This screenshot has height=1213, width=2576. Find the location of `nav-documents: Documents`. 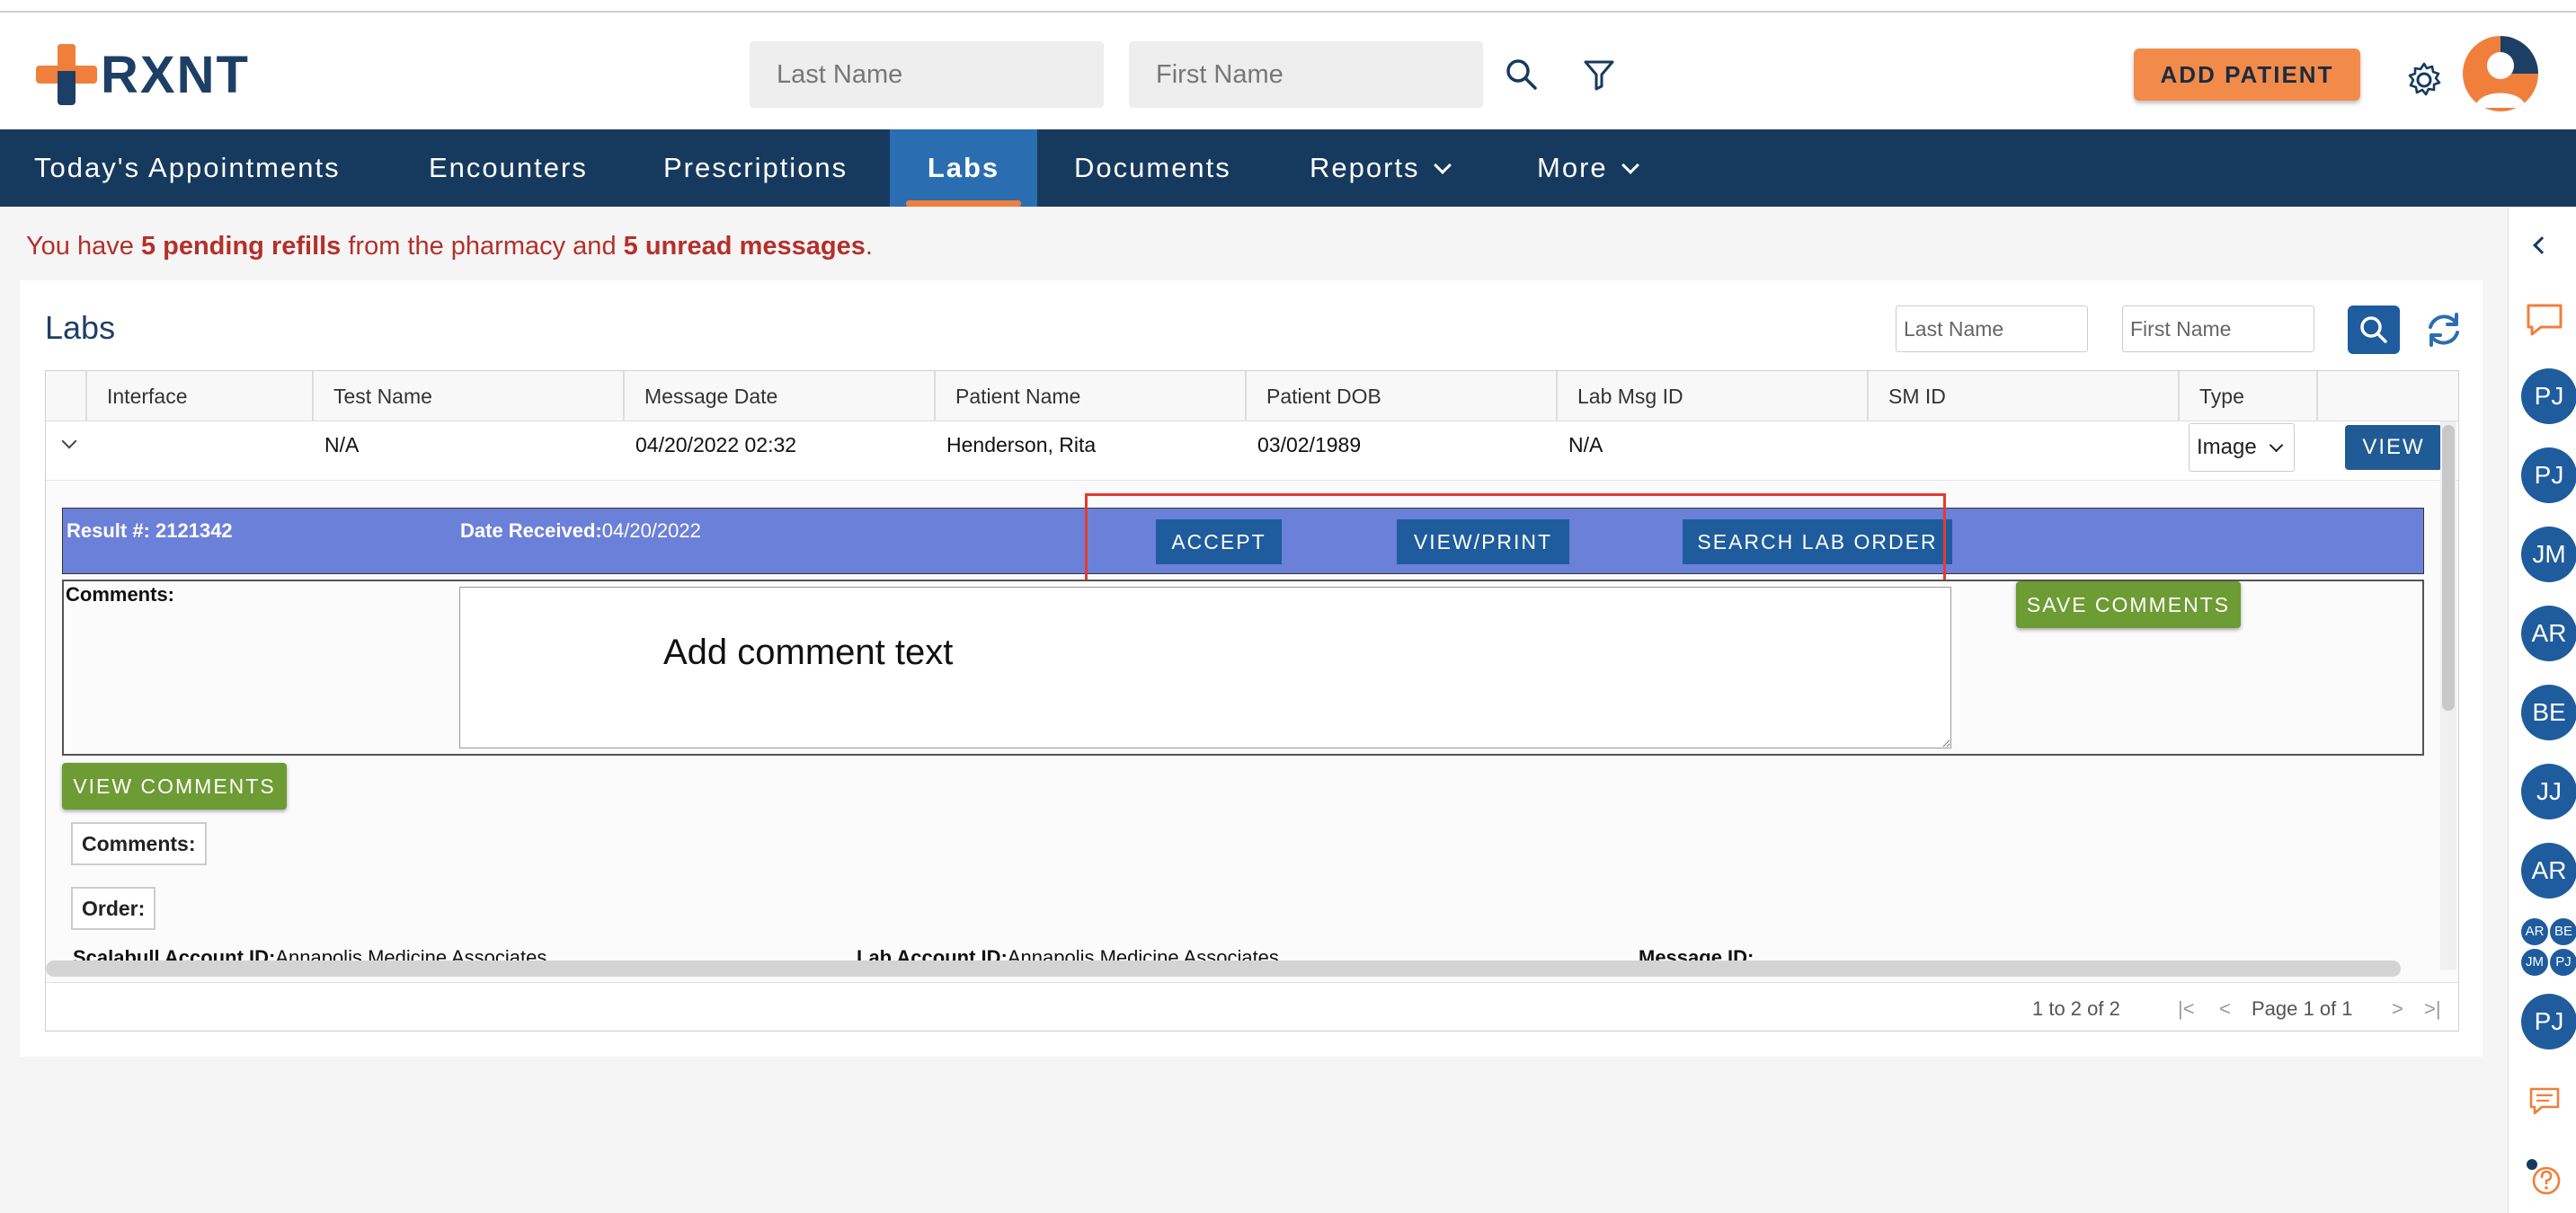

nav-documents: Documents is located at coordinates (1152, 168).